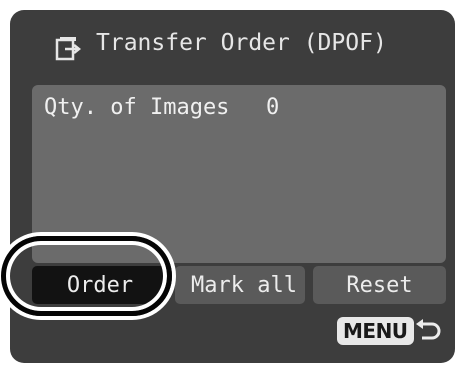 The width and height of the screenshot is (461, 365). Describe the element at coordinates (244, 285) in the screenshot. I see `mark-all-button-label: Mark all` at that location.